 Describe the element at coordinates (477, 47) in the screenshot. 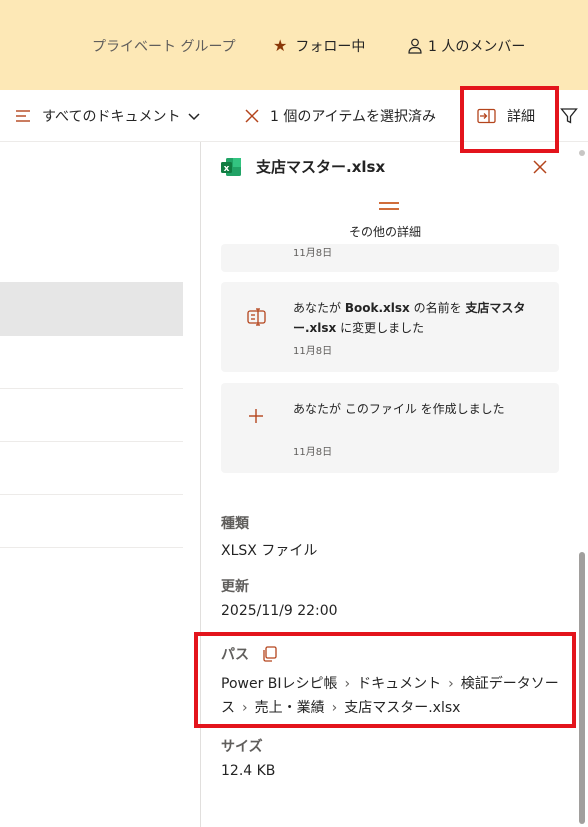

I see `members-label: 1 人のメンバー` at that location.